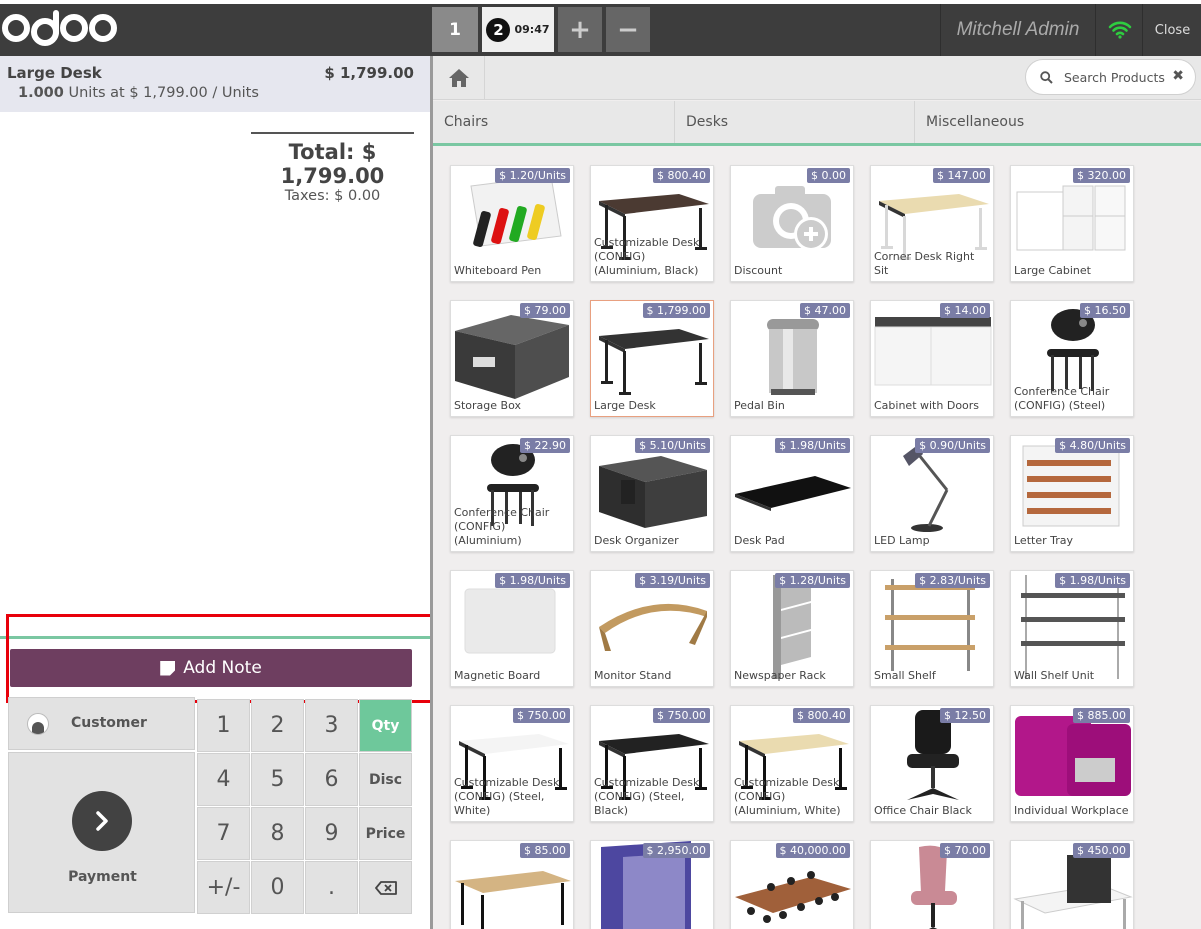 The width and height of the screenshot is (1201, 929). Describe the element at coordinates (1054, 675) in the screenshot. I see `product-name: Wall Shelf Unit` at that location.